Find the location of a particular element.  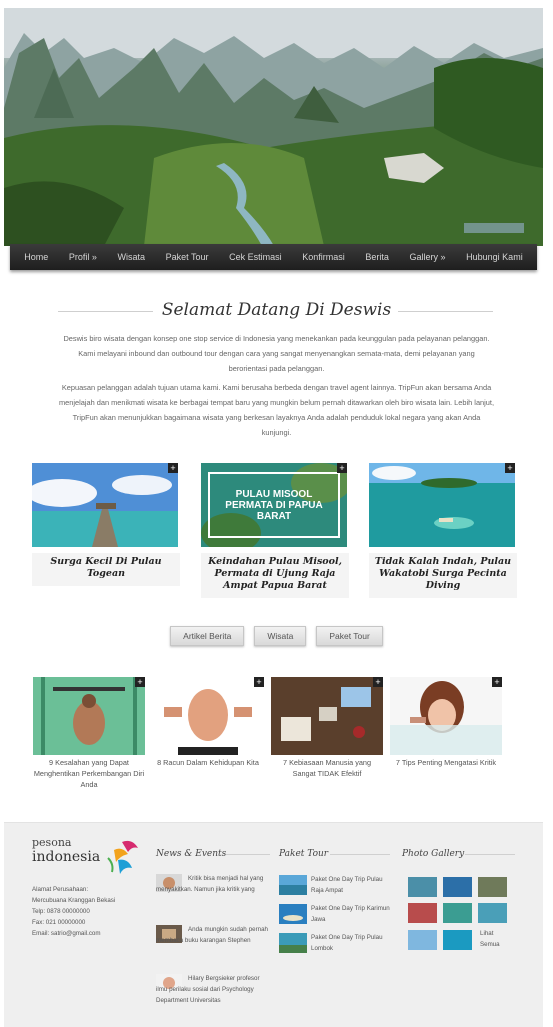

gallery-divider is located at coordinates (490, 854).